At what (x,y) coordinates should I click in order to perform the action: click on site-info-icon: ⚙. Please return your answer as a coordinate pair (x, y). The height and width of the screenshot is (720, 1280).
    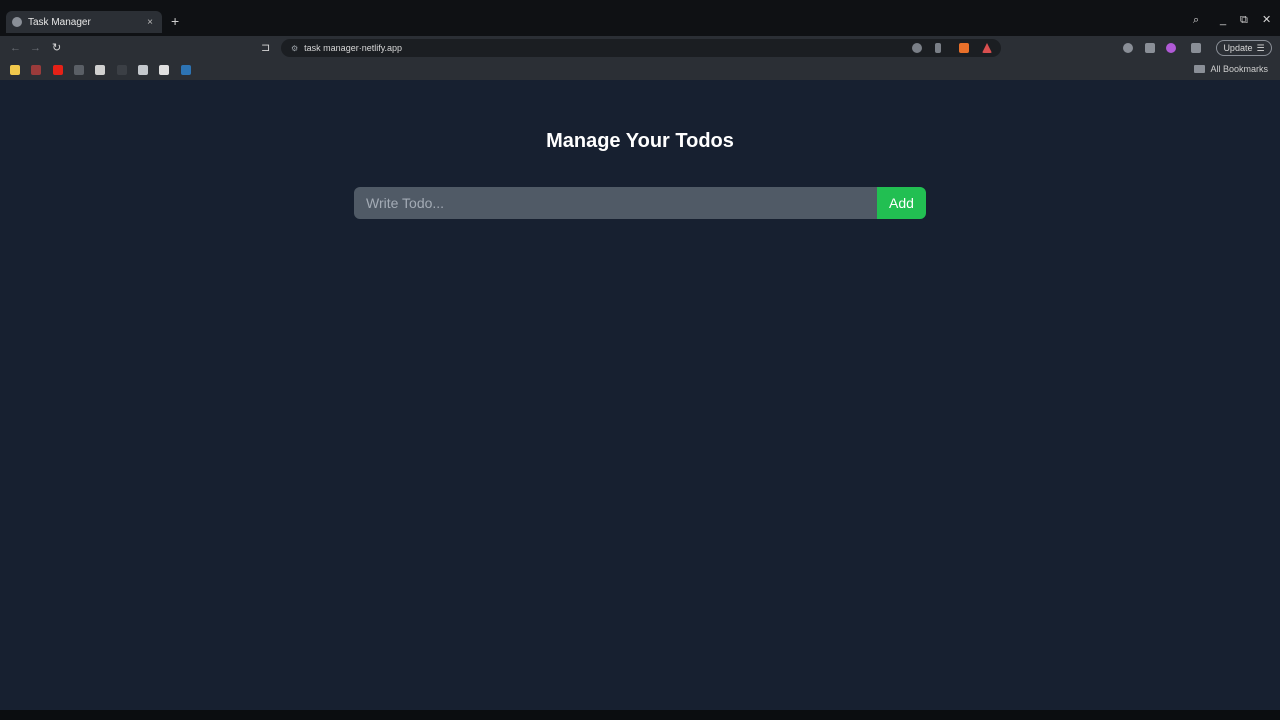
    Looking at the image, I should click on (294, 48).